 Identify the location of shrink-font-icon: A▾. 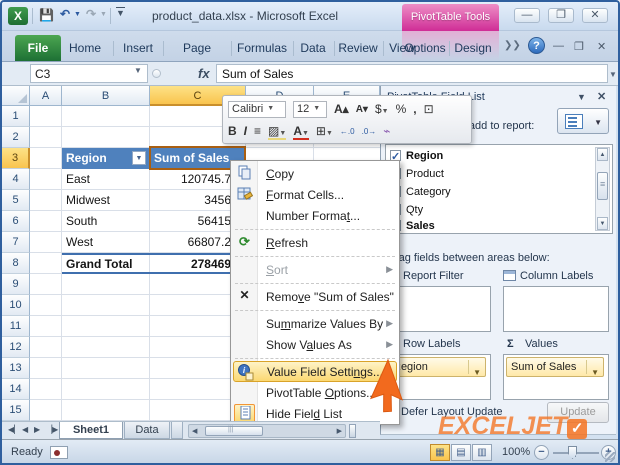
(362, 109).